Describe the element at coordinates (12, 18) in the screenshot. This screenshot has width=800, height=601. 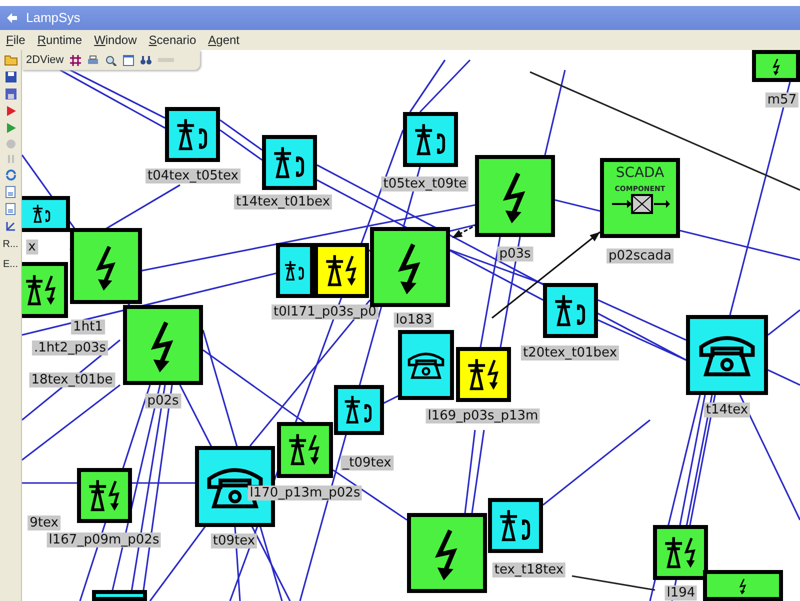
I see `back-arrow-icon` at that location.